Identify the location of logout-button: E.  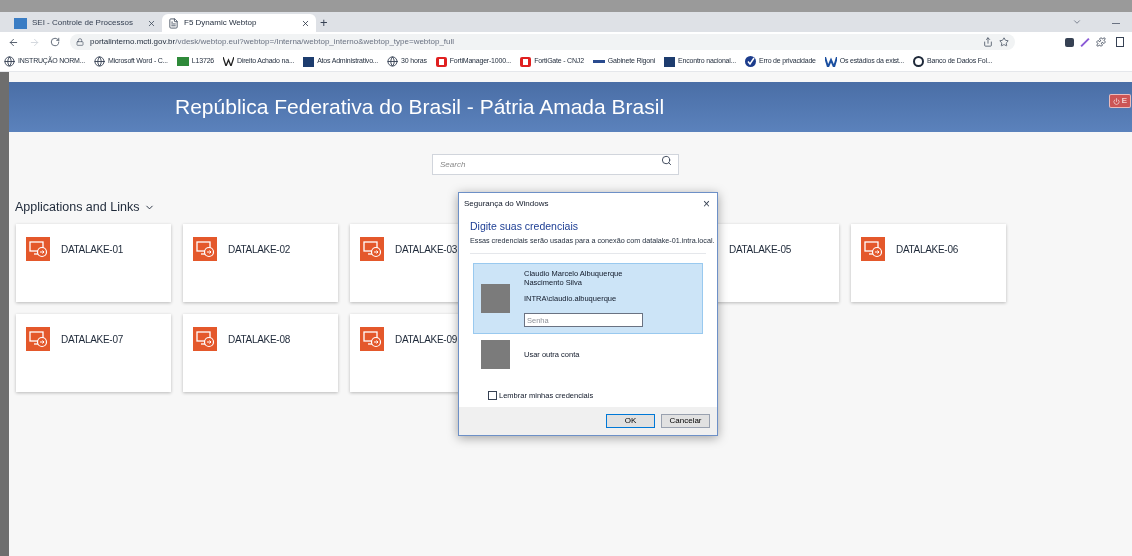
(1119, 101).